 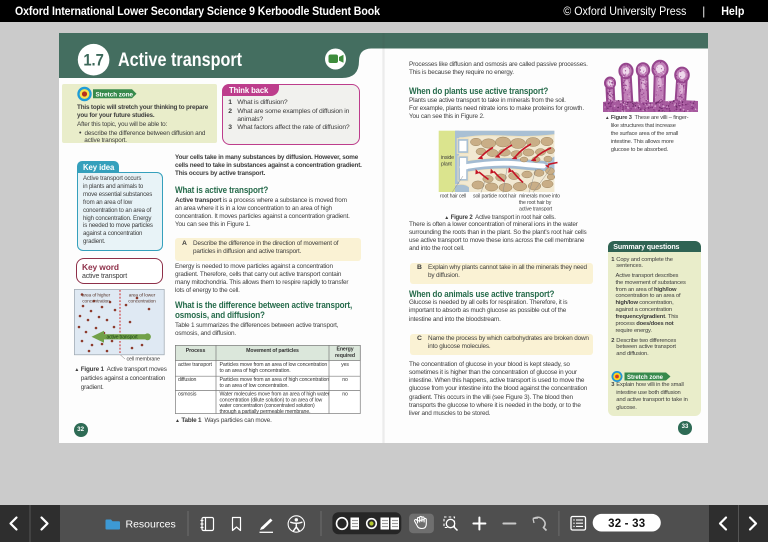 What do you see at coordinates (508, 197) in the screenshot?
I see `svg-text: root hair` at bounding box center [508, 197].